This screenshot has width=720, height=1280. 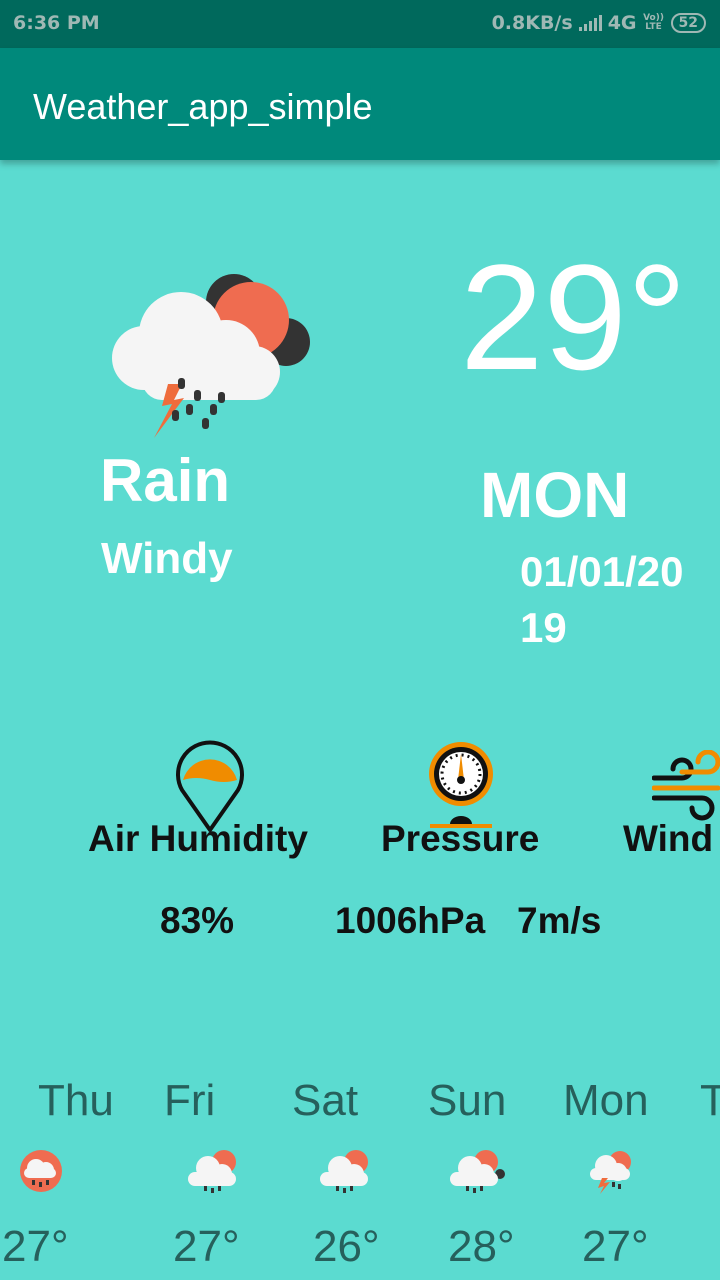 What do you see at coordinates (467, 1100) in the screenshot?
I see `forecast-day: Sun` at bounding box center [467, 1100].